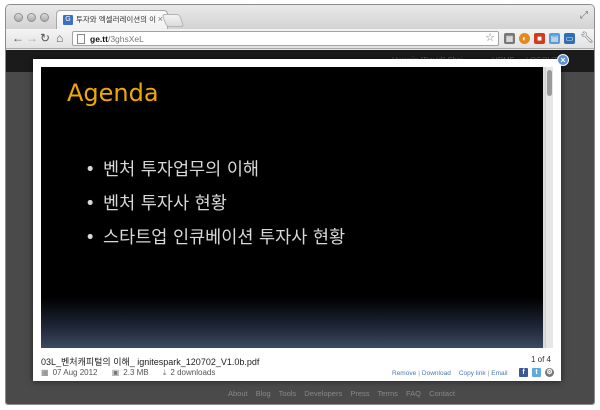 This screenshot has width=600, height=410. I want to click on twitter-icon: t, so click(536, 372).